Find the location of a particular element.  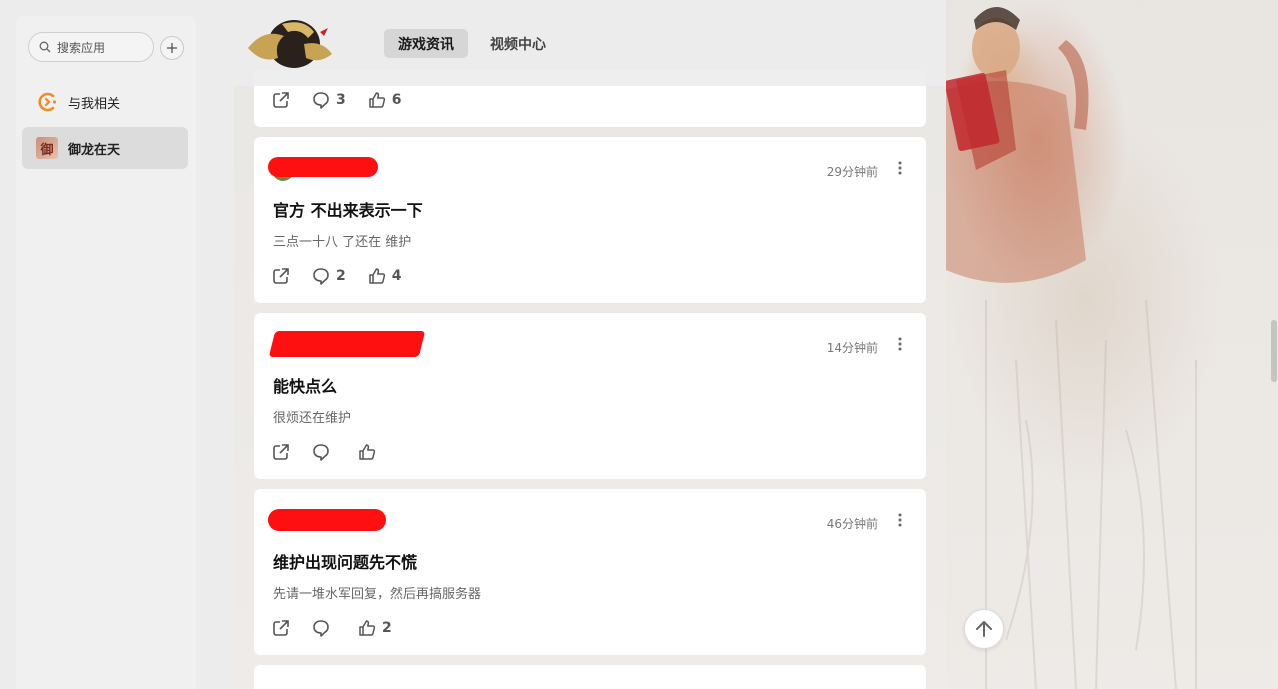

like-count: 2 is located at coordinates (387, 628).